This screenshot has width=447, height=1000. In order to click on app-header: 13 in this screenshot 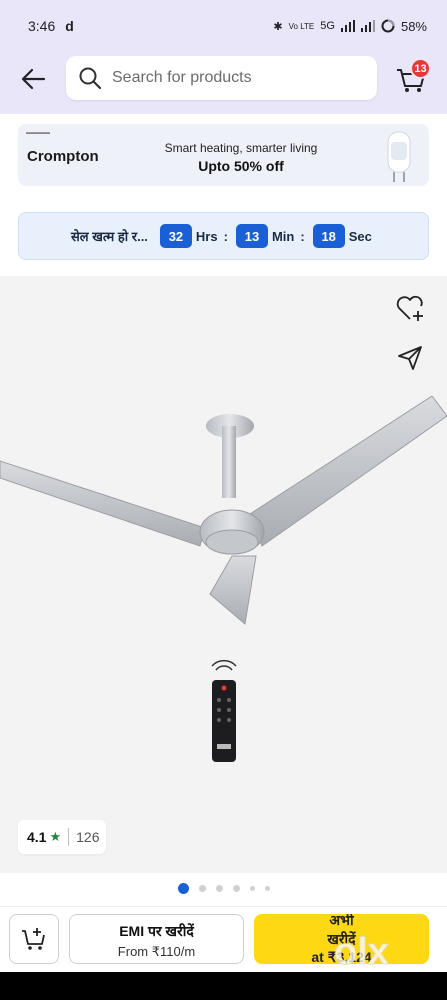, I will do `click(223, 83)`.